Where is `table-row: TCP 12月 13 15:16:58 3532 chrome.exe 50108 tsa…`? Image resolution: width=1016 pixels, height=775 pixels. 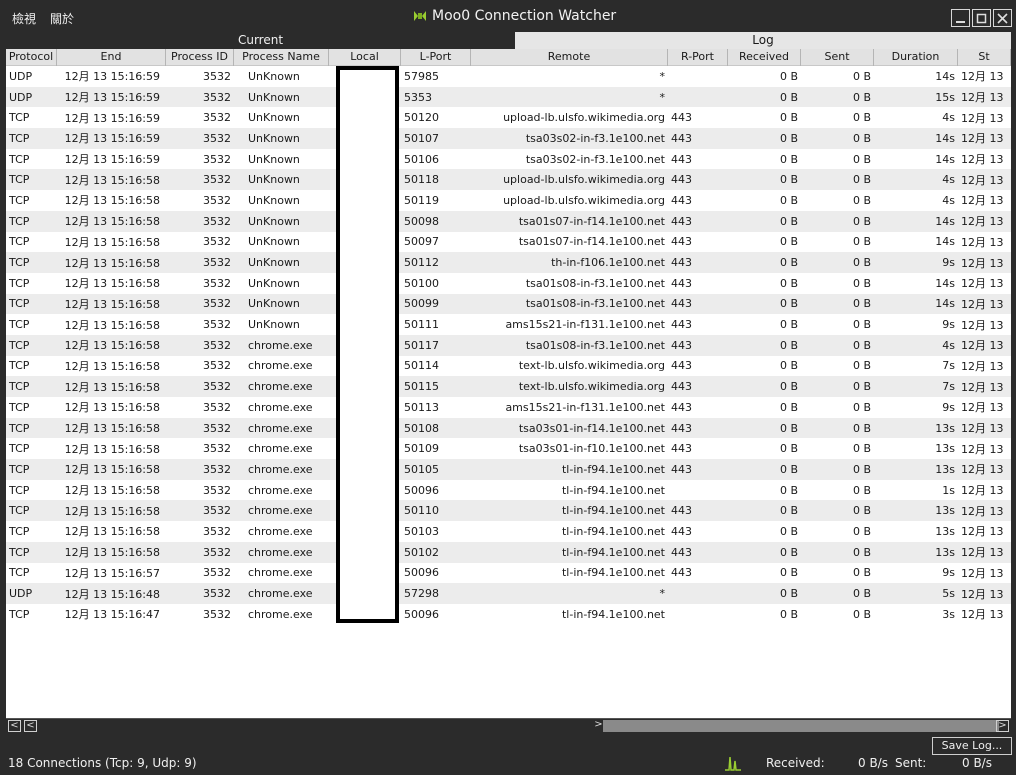 table-row: TCP 12月 13 15:16:58 3532 chrome.exe 50108 tsa… is located at coordinates (508, 428).